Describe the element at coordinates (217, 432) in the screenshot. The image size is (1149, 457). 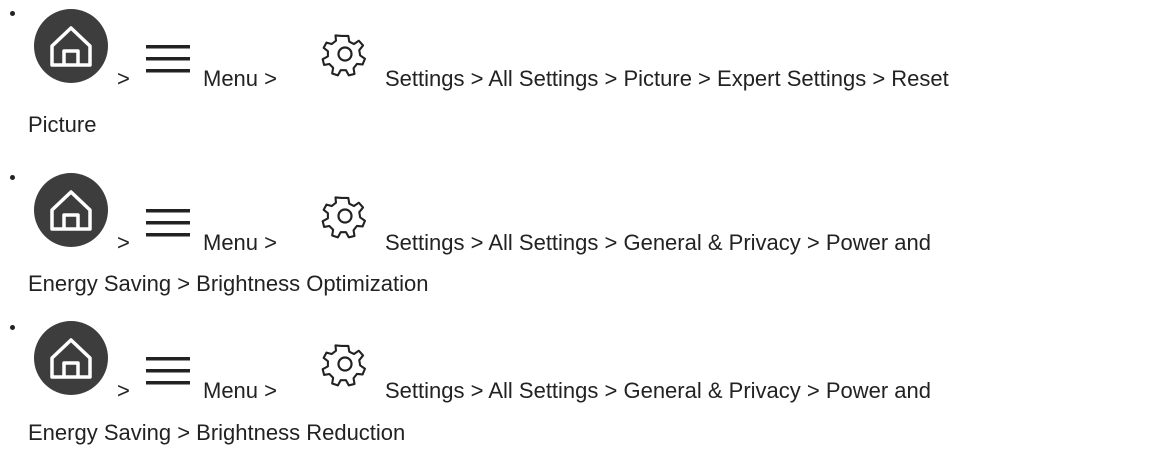
I see `path-text-line2: Energy Saving > Brightness Reduction` at that location.